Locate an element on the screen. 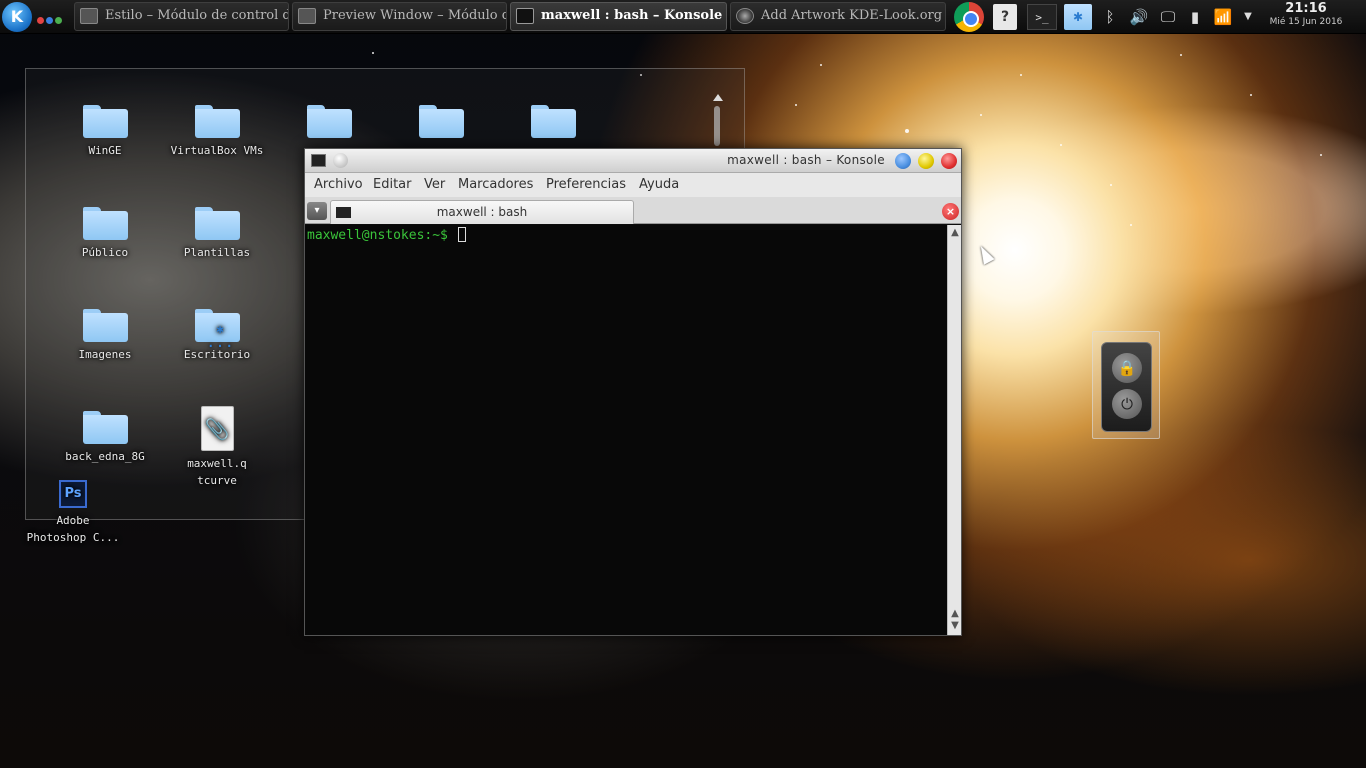 This screenshot has height=768, width=1366. desktop-icon-label: WinGE is located at coordinates (105, 150).